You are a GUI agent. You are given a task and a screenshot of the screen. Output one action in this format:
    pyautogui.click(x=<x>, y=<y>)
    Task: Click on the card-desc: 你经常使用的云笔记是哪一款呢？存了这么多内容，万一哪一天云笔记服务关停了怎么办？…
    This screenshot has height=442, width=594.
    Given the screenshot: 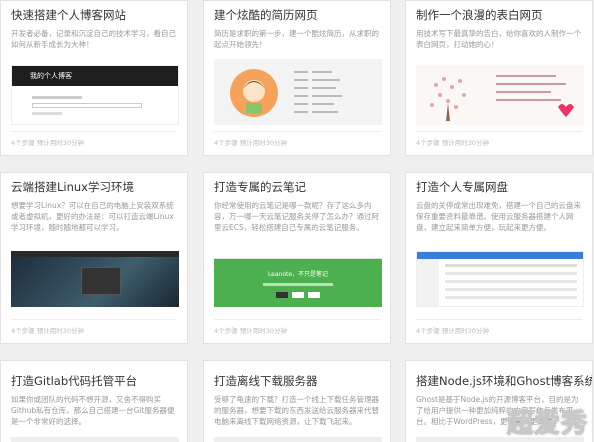 What is the action you would take?
    pyautogui.click(x=296, y=216)
    